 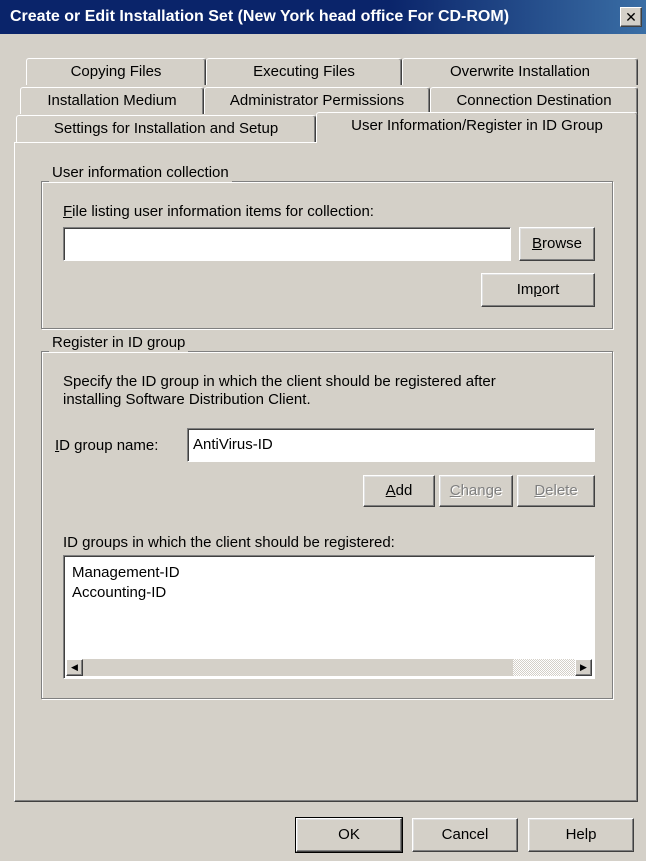 I want to click on tab-executing-files: Executing Files, so click(x=304, y=71).